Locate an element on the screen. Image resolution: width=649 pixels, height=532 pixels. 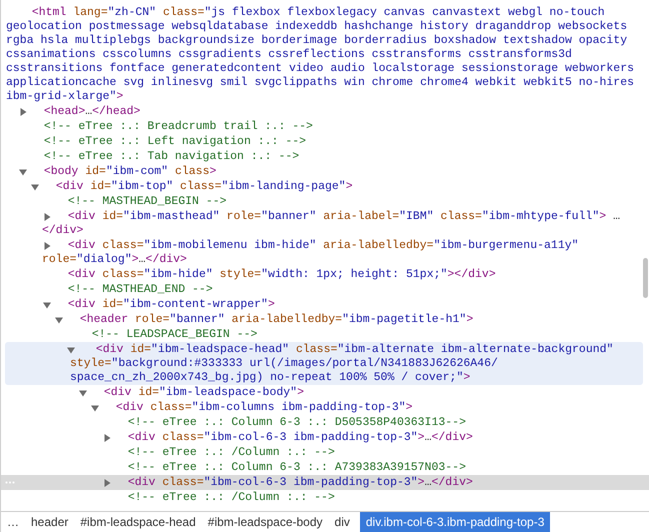
dom-tree-node: <!-- MASTHEAD_BEGIN --> is located at coordinates (320, 201).